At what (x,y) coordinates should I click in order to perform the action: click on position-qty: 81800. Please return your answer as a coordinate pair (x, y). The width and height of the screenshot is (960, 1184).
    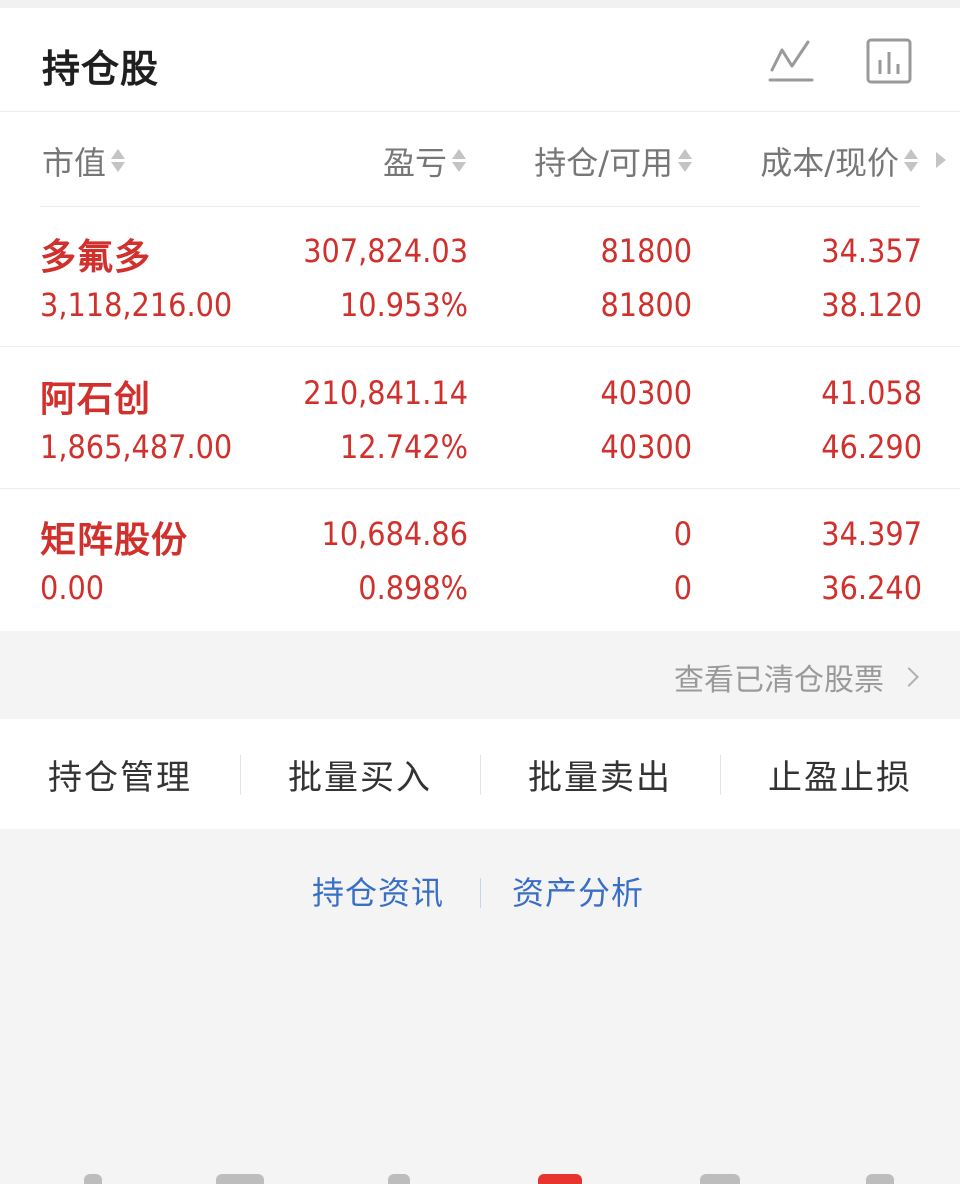
    Looking at the image, I should click on (646, 251).